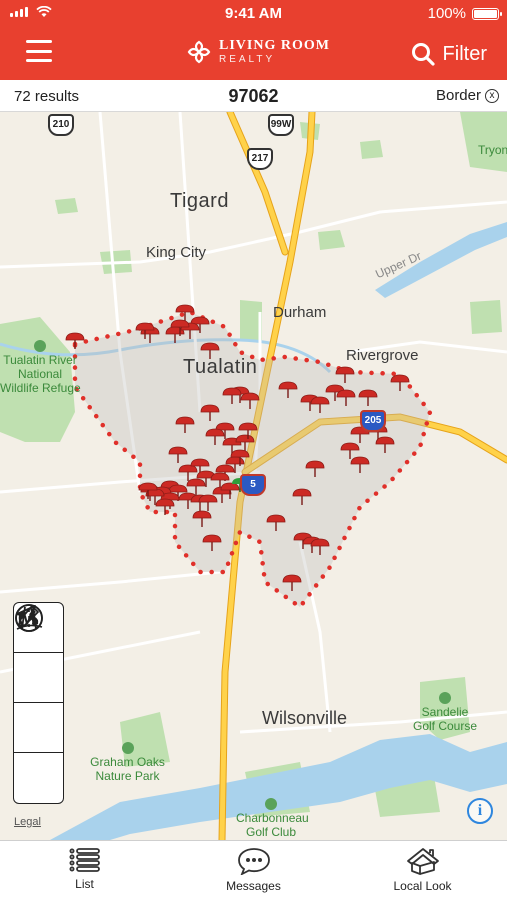 This screenshot has width=507, height=900. Describe the element at coordinates (253, 485) in the screenshot. I see `interstate-shield-5: 5` at that location.